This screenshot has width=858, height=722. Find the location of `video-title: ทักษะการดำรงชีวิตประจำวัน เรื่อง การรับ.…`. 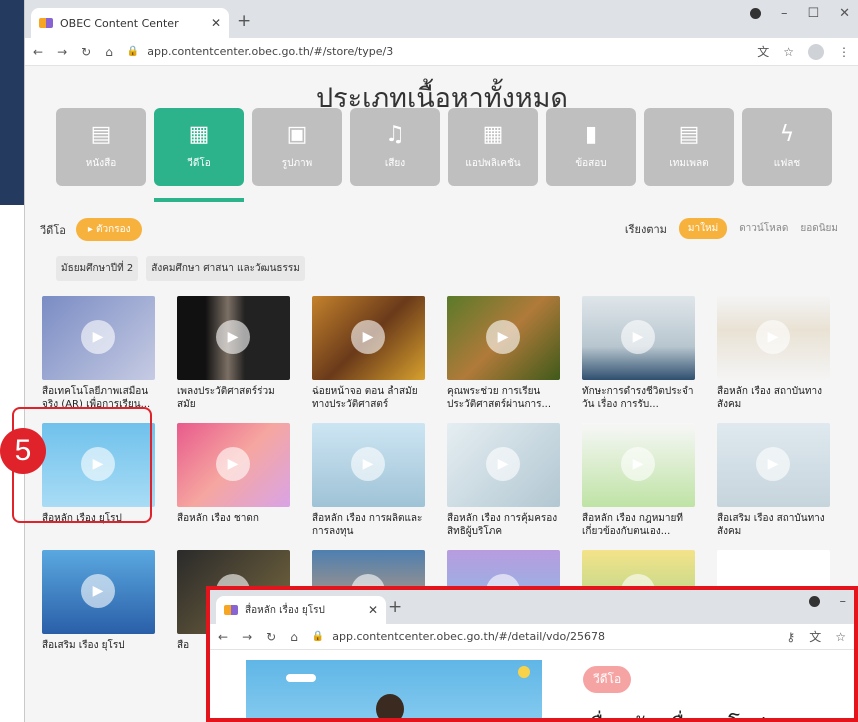

video-title: ทักษะการดำรงชีวิตประจำวัน เรื่อง การรับ.… is located at coordinates (638, 399).